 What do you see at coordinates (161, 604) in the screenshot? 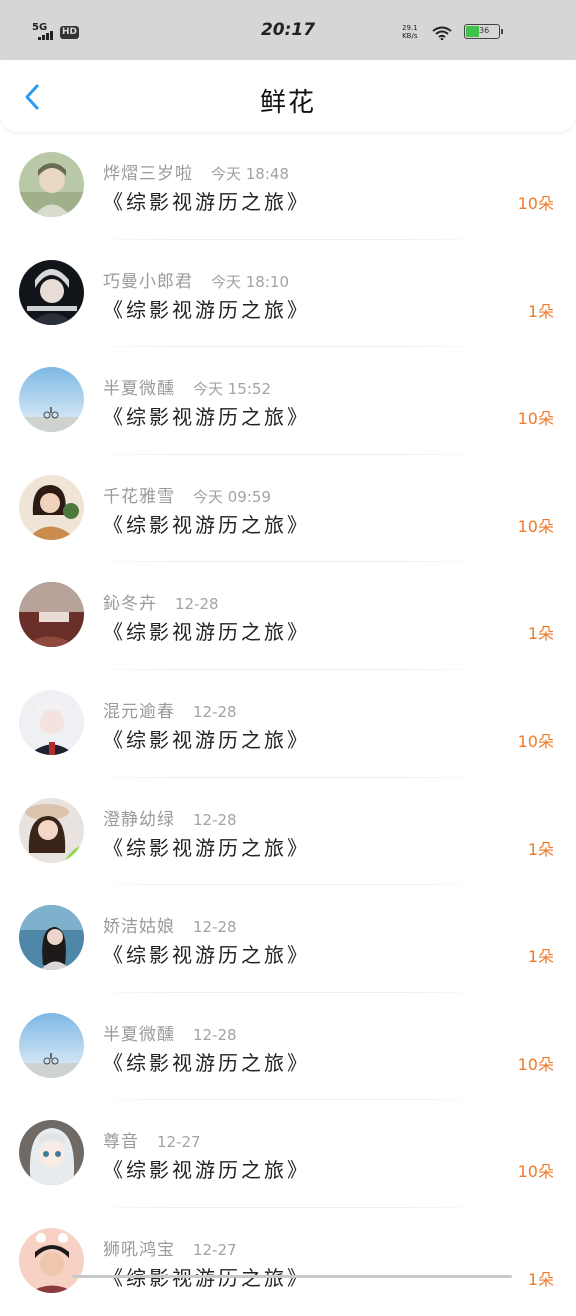
I see `user-name: 鈊冬卉 12-28` at bounding box center [161, 604].